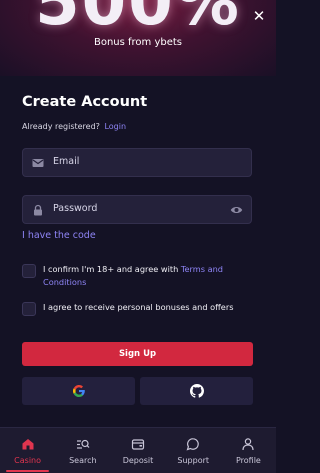  I want to click on password-field: Password, so click(137, 209).